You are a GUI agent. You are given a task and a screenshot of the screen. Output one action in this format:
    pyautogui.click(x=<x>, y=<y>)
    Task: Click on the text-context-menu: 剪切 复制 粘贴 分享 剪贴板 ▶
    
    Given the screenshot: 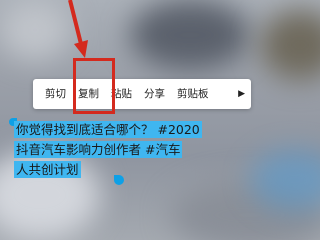 What is the action you would take?
    pyautogui.click(x=142, y=94)
    